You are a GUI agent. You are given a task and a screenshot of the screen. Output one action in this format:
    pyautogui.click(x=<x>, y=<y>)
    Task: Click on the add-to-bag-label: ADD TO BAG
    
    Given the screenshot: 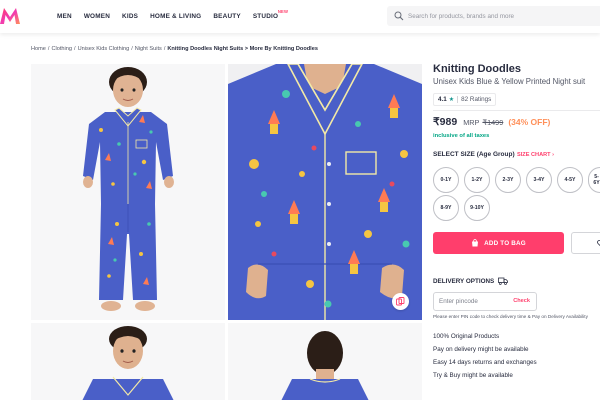 What is the action you would take?
    pyautogui.click(x=505, y=243)
    